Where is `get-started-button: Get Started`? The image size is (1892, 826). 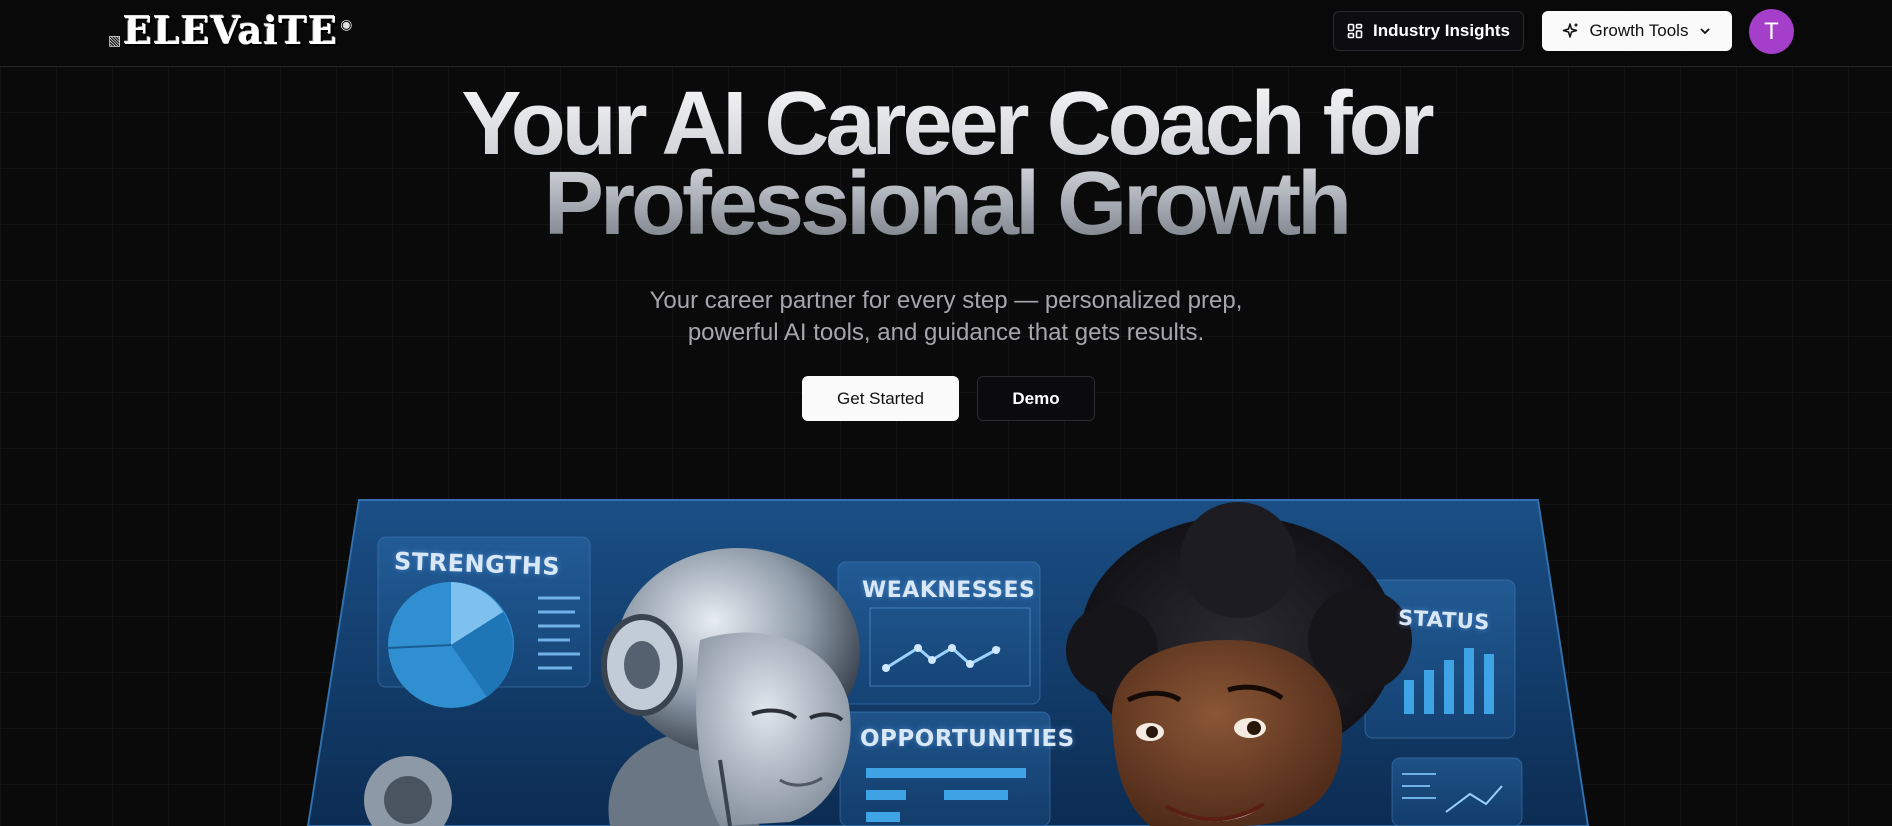 get-started-button: Get Started is located at coordinates (880, 398).